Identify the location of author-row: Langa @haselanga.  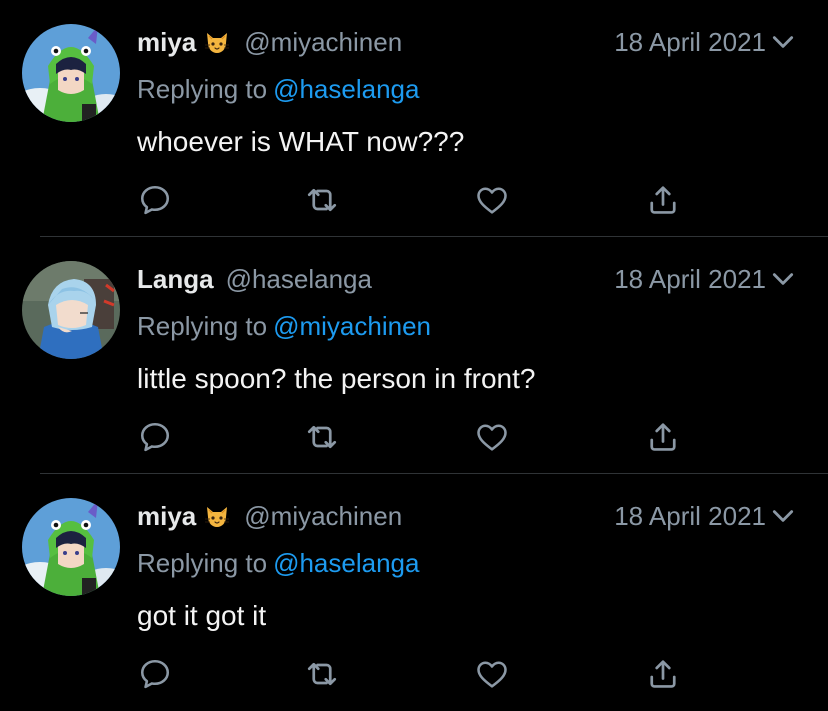
(254, 279).